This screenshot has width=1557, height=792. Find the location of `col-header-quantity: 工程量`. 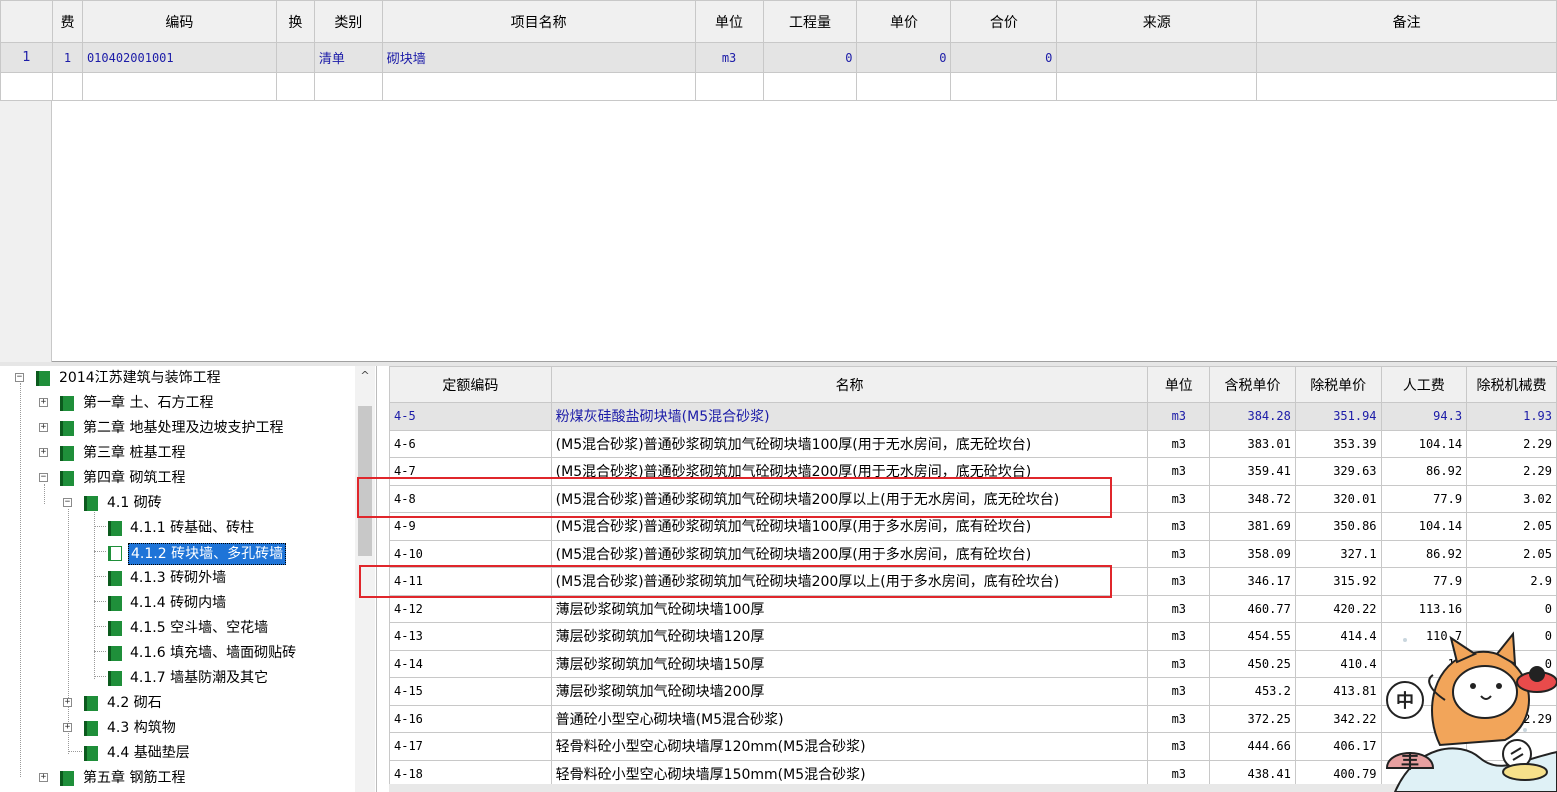

col-header-quantity: 工程量 is located at coordinates (810, 21).